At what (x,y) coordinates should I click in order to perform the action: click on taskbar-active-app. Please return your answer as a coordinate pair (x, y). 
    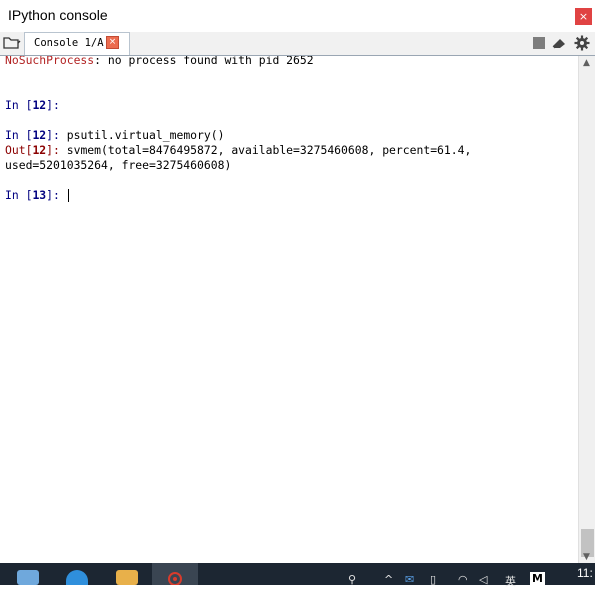
    Looking at the image, I should click on (175, 574).